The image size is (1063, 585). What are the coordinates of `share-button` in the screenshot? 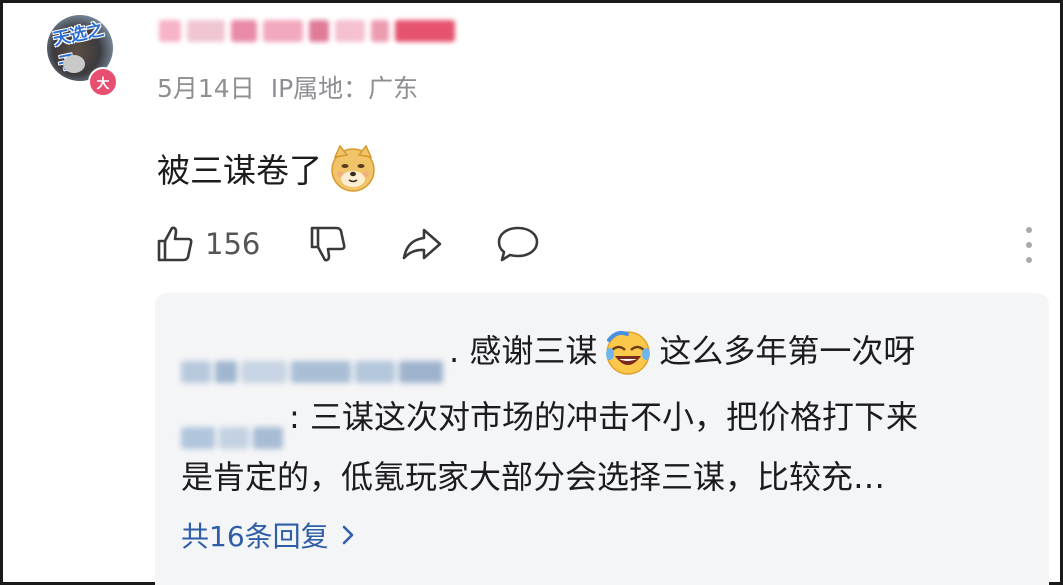 It's located at (422, 244).